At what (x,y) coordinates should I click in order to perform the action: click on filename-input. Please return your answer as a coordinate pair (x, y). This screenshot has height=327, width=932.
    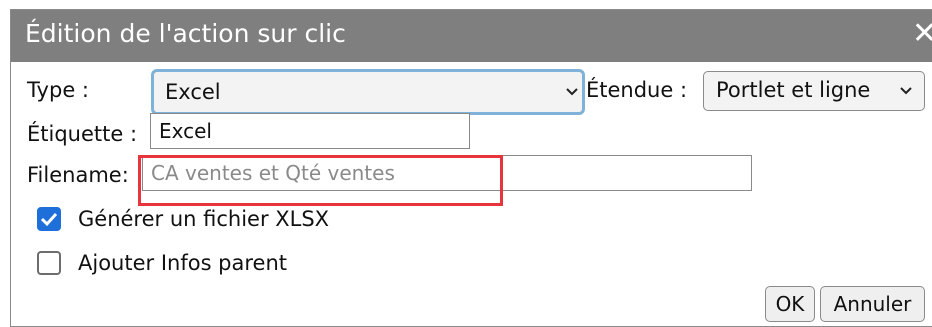
    Looking at the image, I should click on (447, 173).